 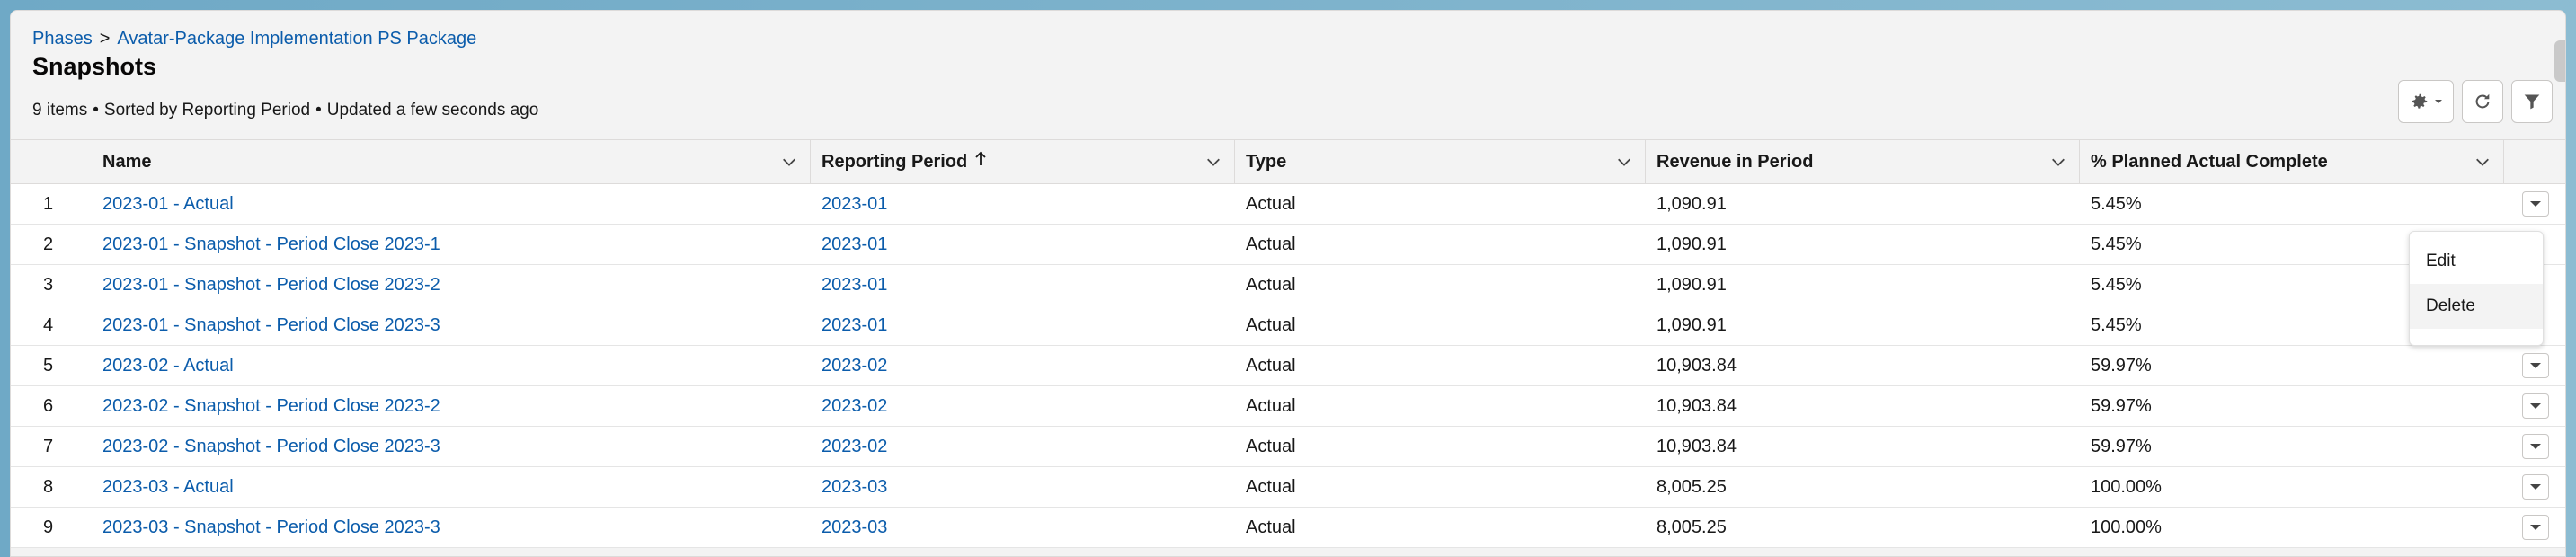 I want to click on sort-ascending-icon, so click(x=981, y=161).